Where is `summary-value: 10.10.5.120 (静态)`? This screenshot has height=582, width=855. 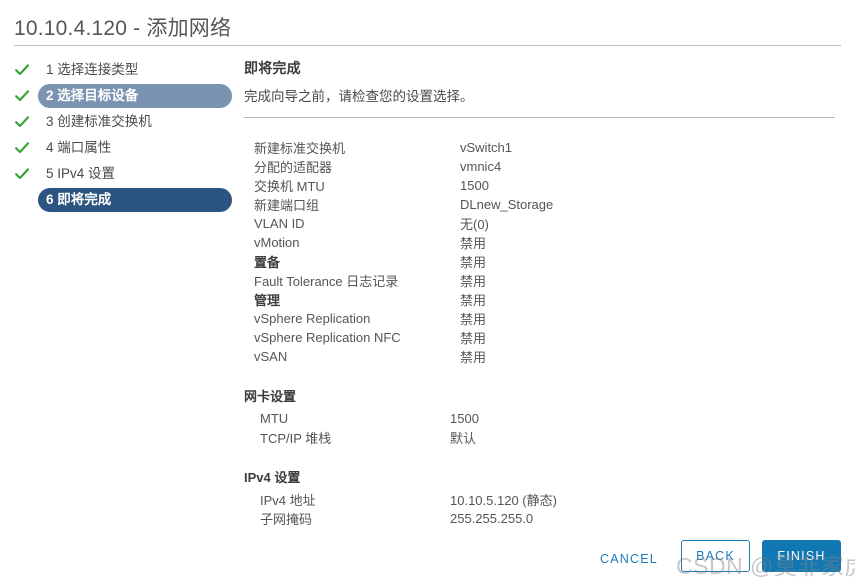 summary-value: 10.10.5.120 (静态) is located at coordinates (503, 500).